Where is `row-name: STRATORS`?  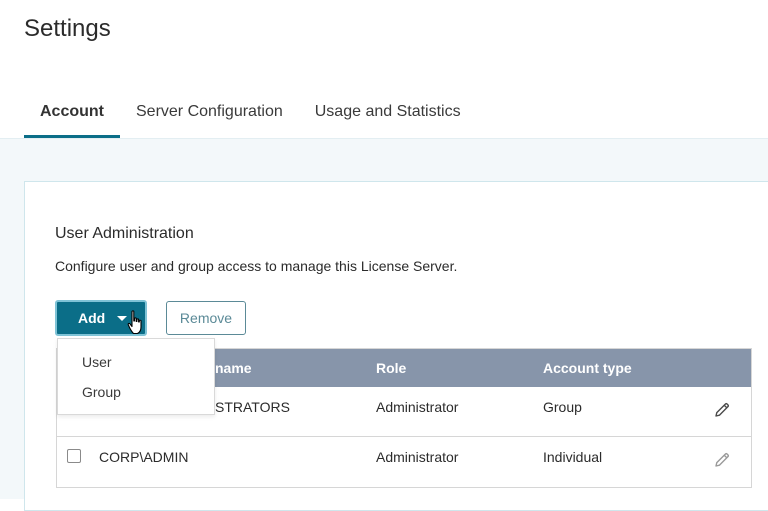
row-name: STRATORS is located at coordinates (252, 407).